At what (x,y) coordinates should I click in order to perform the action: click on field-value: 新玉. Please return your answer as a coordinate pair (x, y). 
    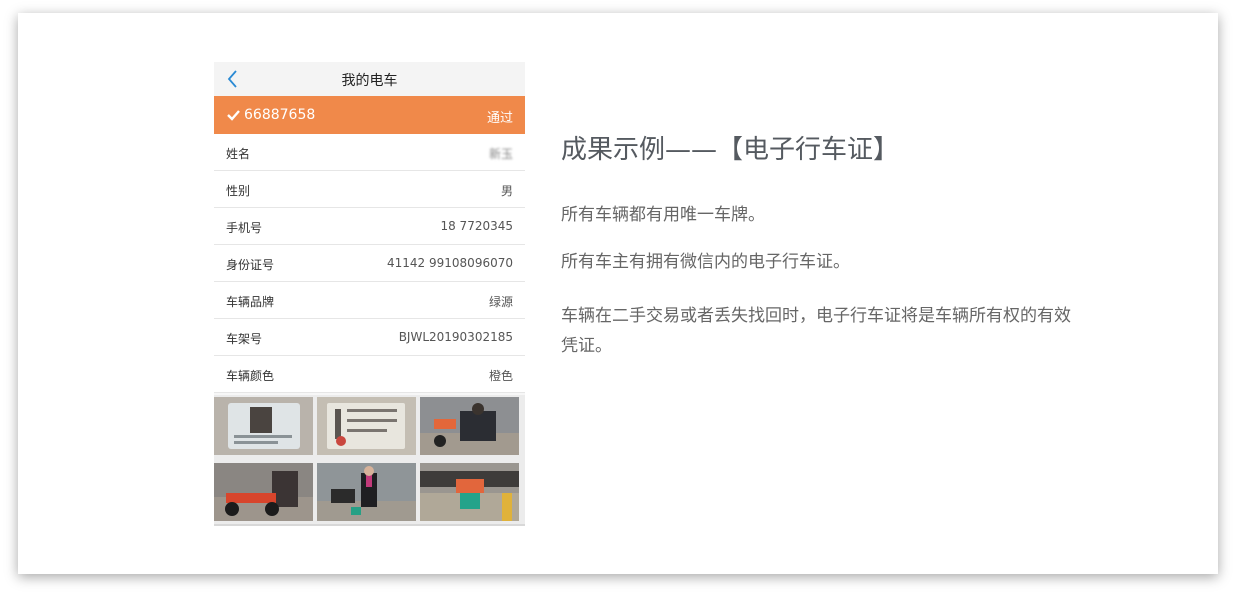
    Looking at the image, I should click on (500, 154).